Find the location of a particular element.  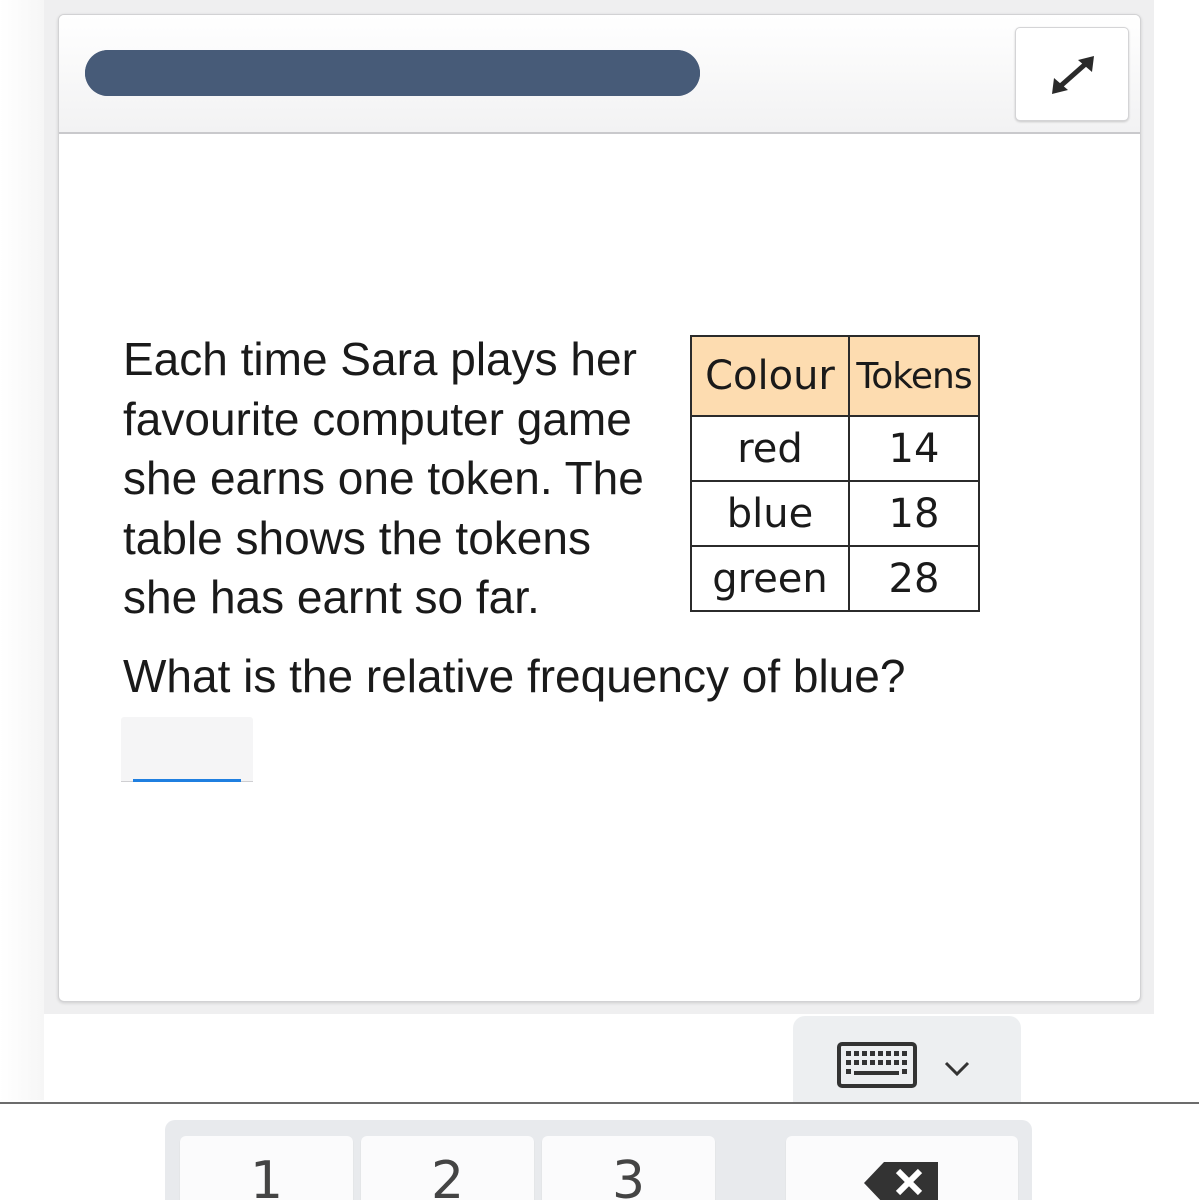

progress-bar is located at coordinates (392, 73).